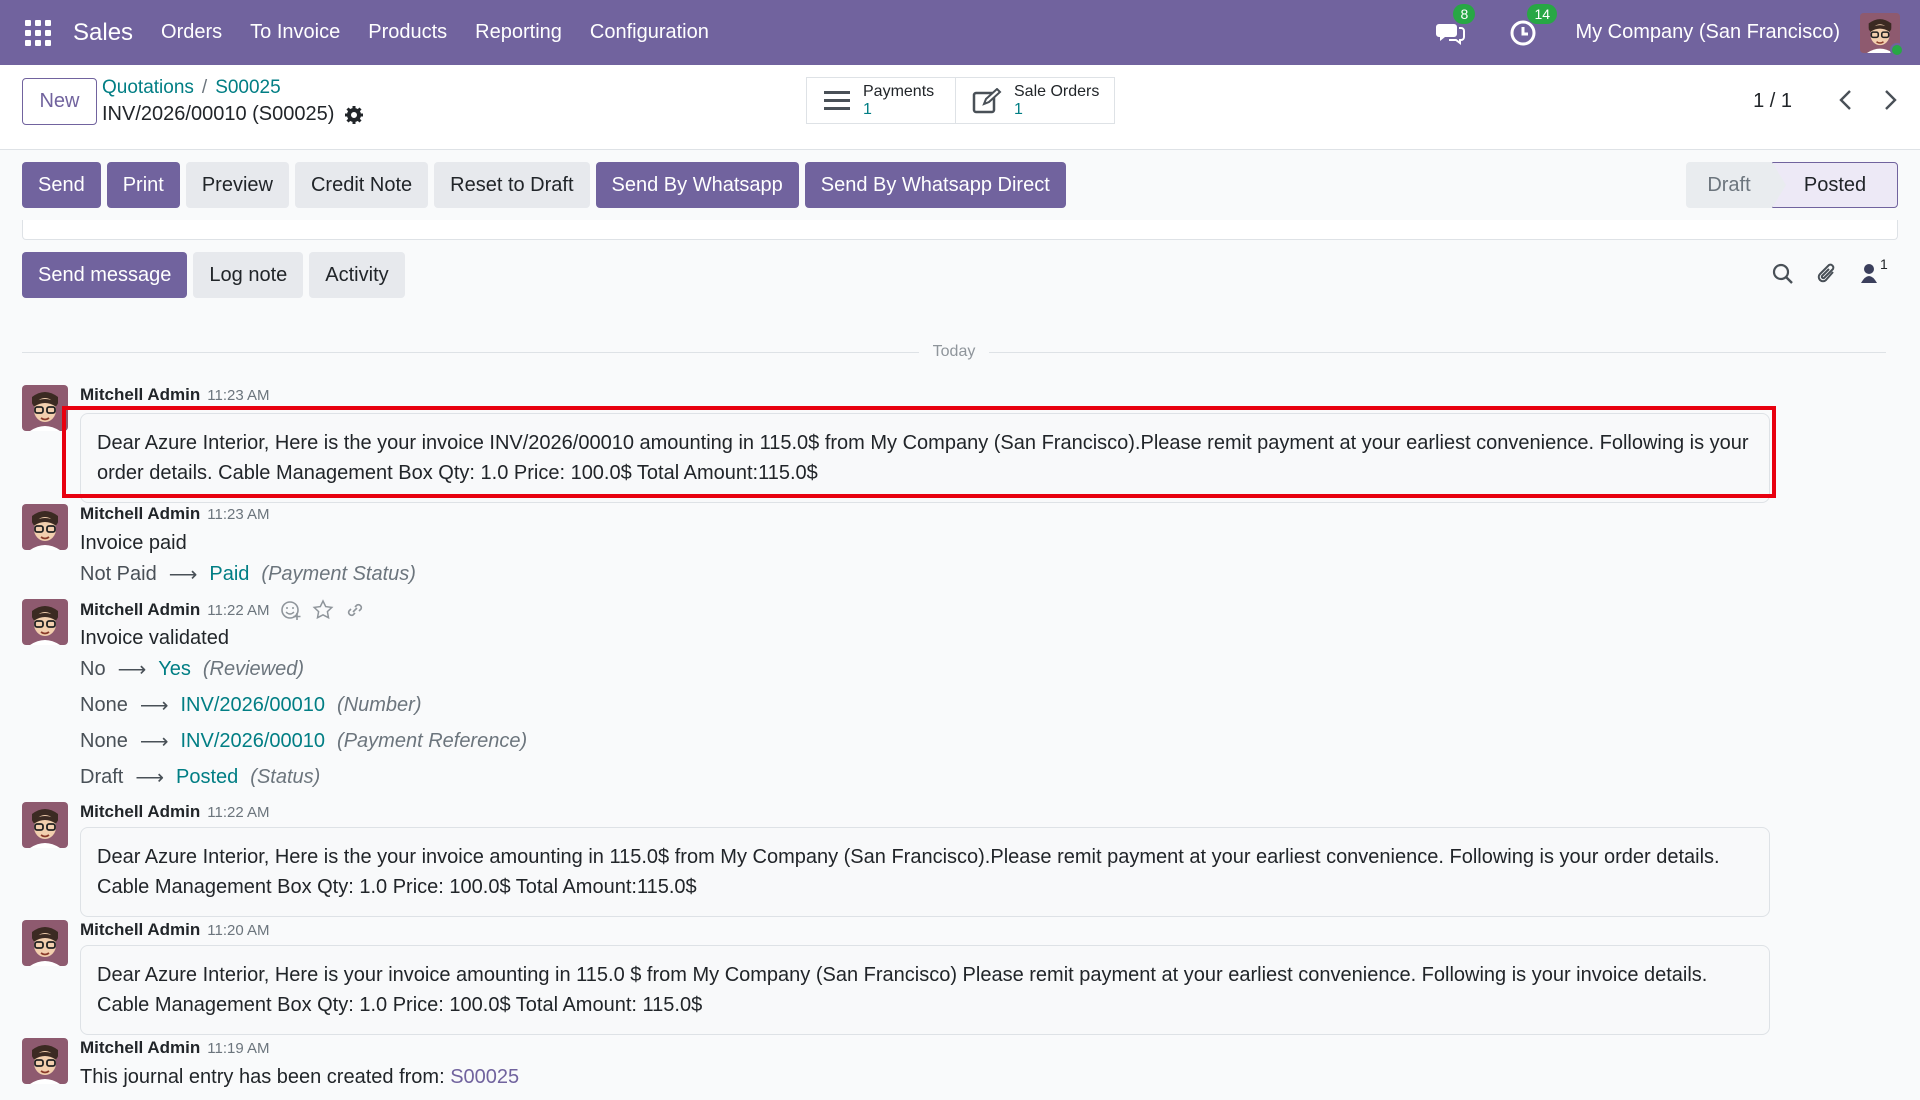  Describe the element at coordinates (432, 741) in the screenshot. I see `tracking-field: (Payment Reference)` at that location.